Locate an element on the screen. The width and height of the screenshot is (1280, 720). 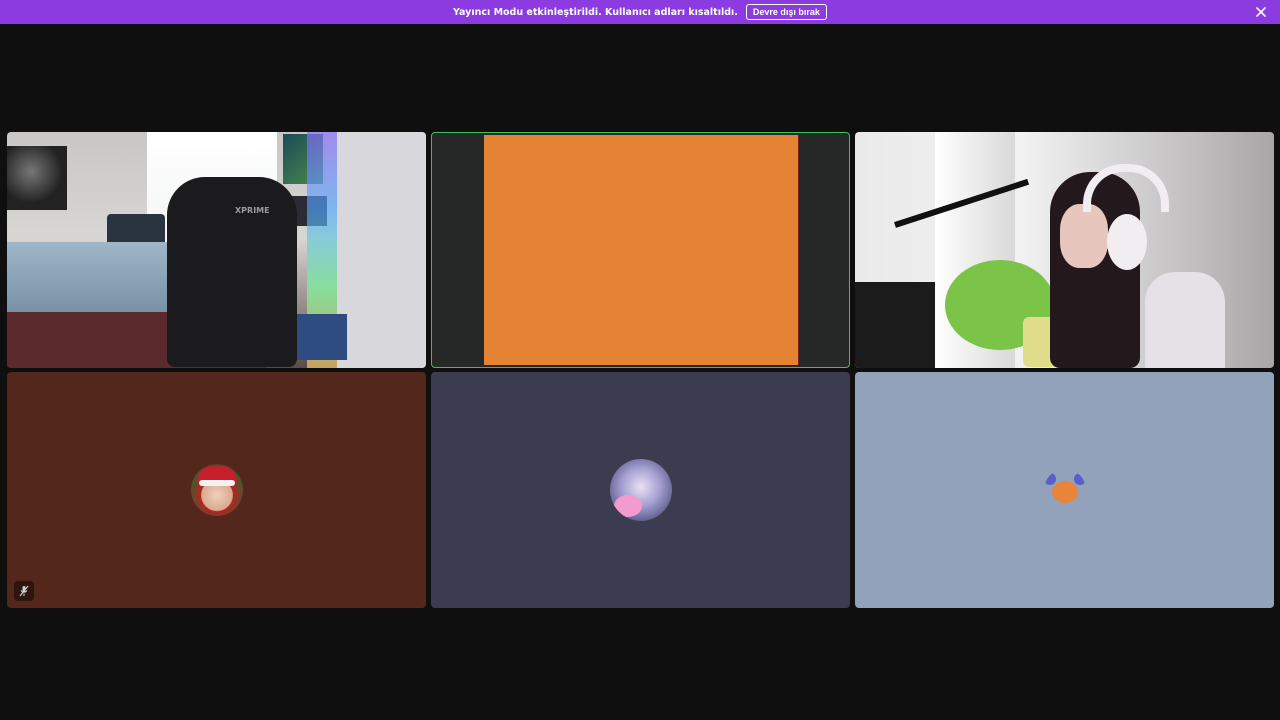
crab-emoji-avatar is located at coordinates (1064, 490).